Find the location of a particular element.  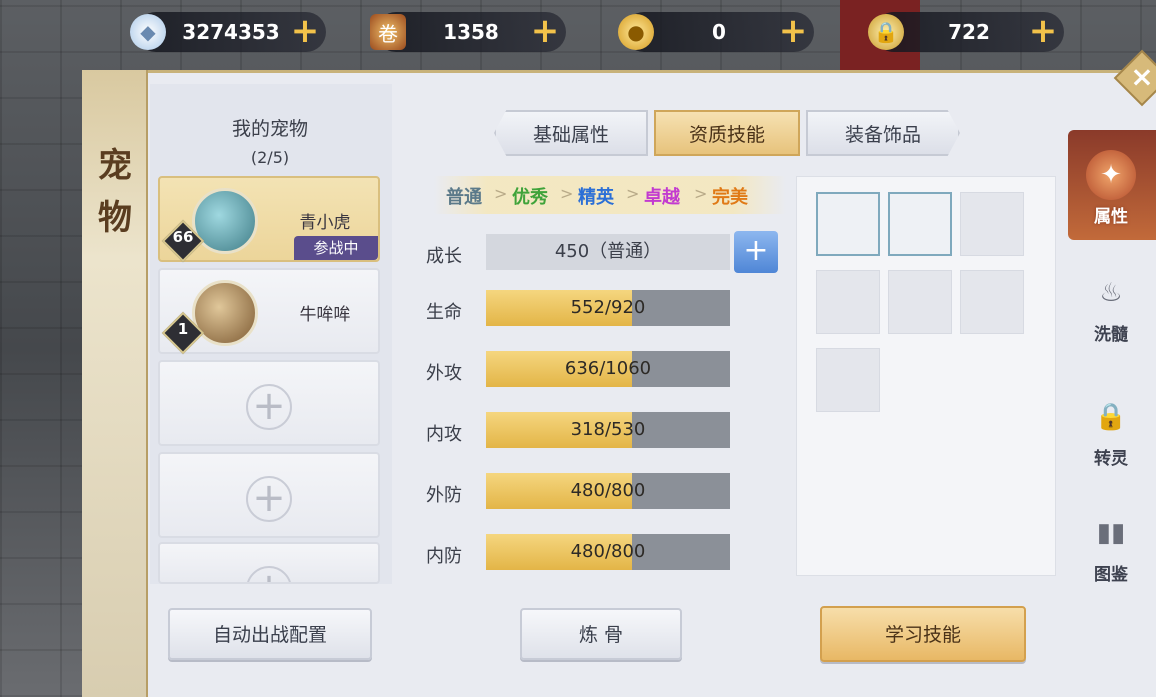

quality-tier: 卓越 is located at coordinates (662, 197).